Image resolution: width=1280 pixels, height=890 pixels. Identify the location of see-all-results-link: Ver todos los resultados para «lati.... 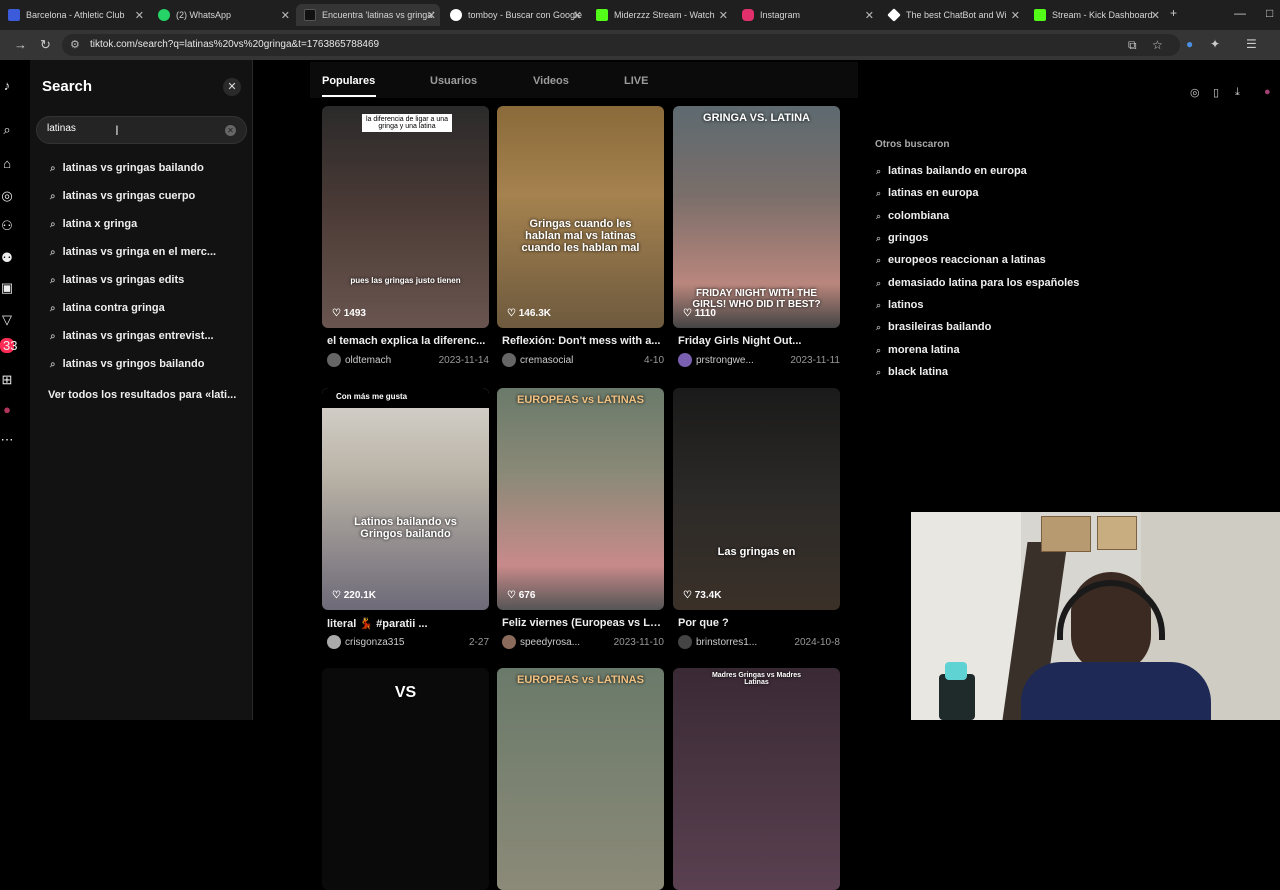
(142, 395).